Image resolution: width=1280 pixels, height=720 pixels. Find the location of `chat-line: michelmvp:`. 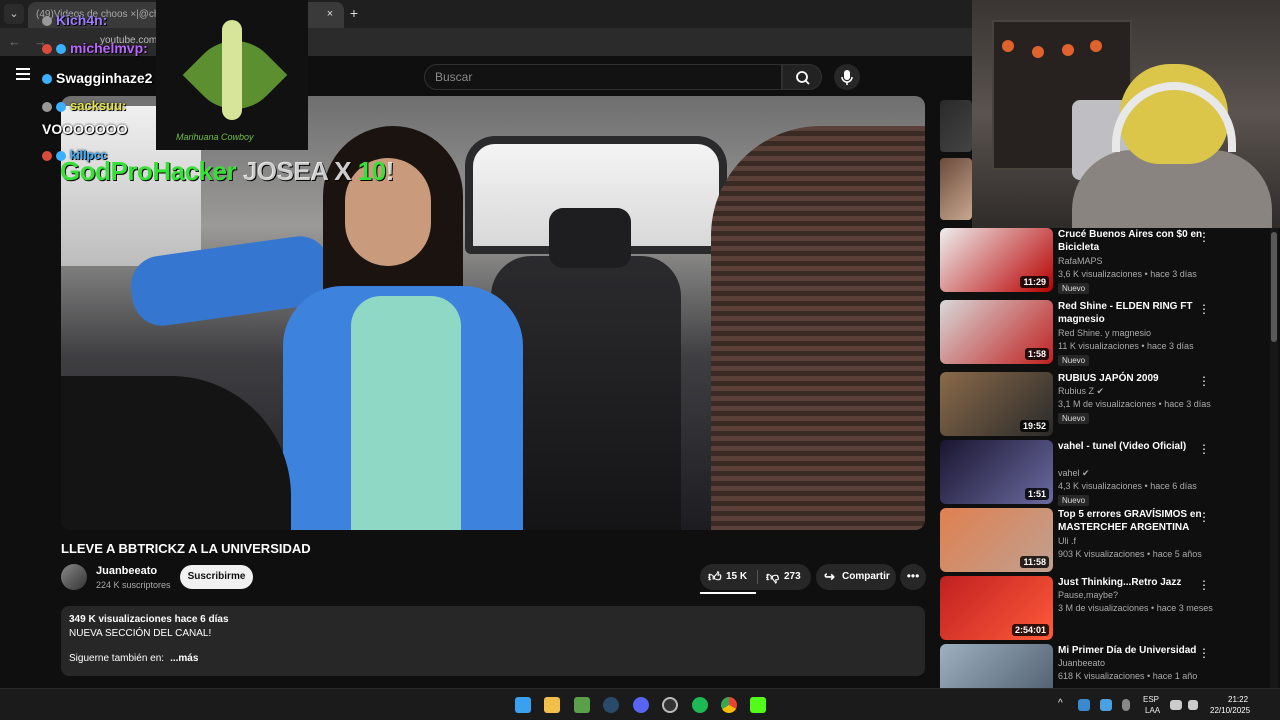

chat-line: michelmvp: is located at coordinates (95, 48).